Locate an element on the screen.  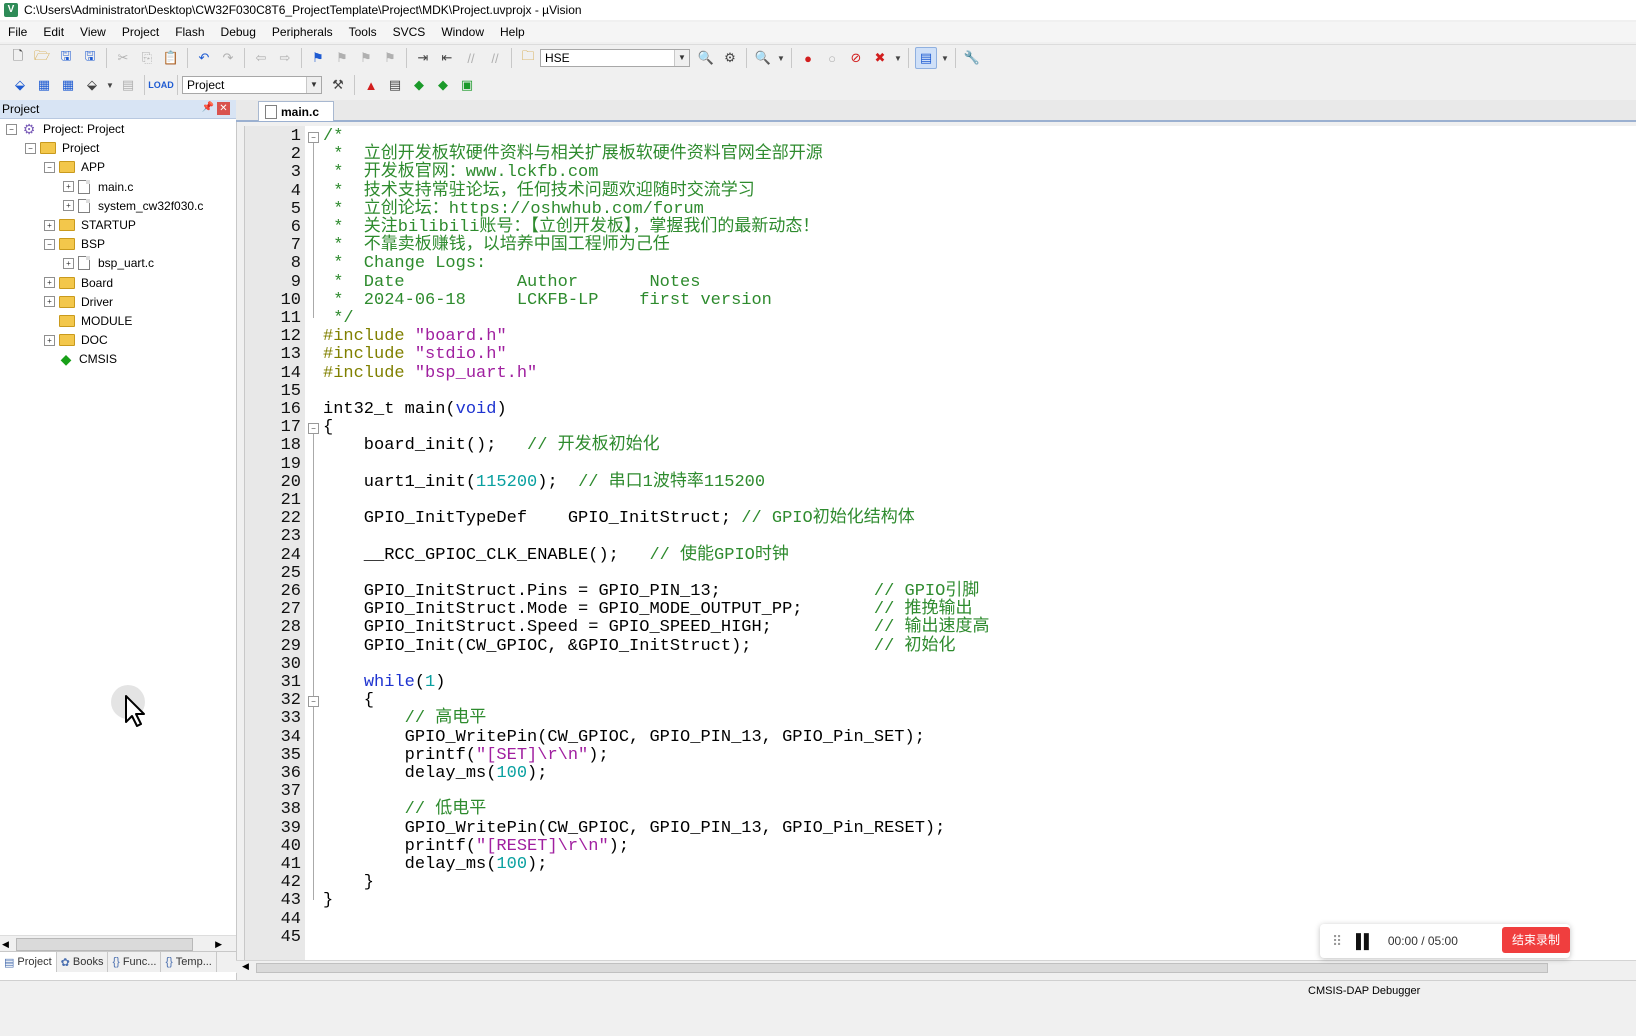
tree-item: − Project is located at coordinates (62, 148).